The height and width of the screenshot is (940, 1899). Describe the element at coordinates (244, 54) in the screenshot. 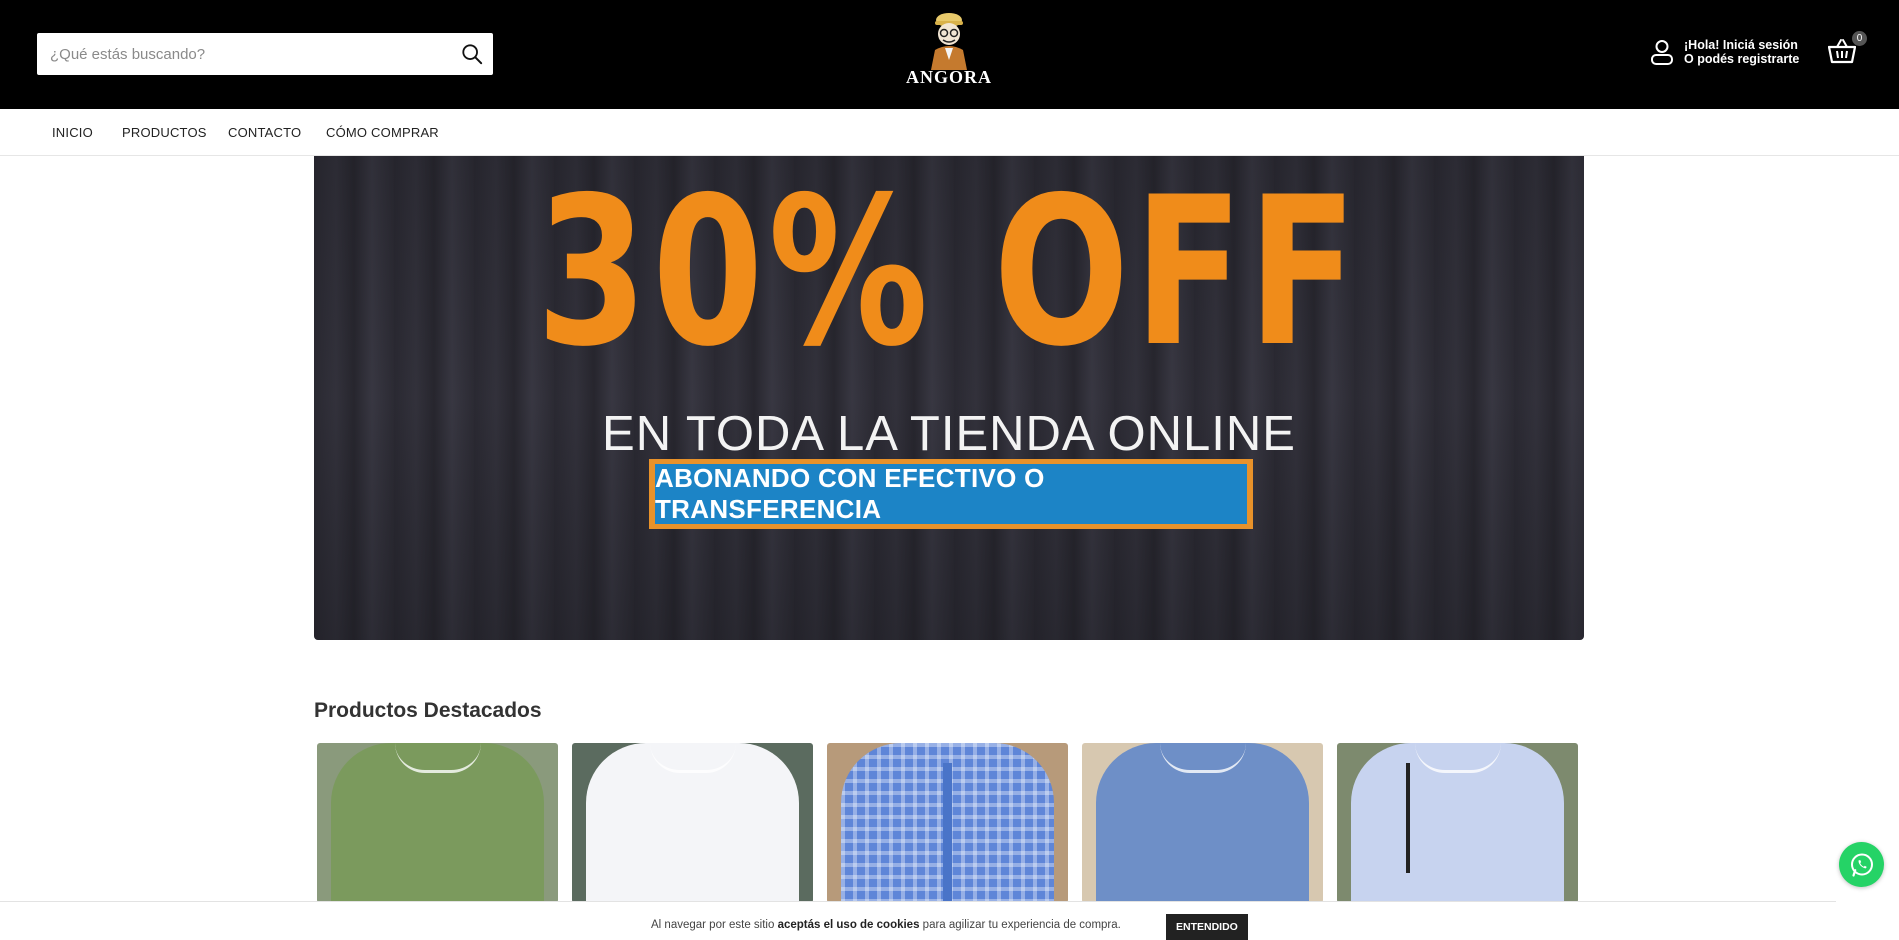

I see `search-input` at that location.